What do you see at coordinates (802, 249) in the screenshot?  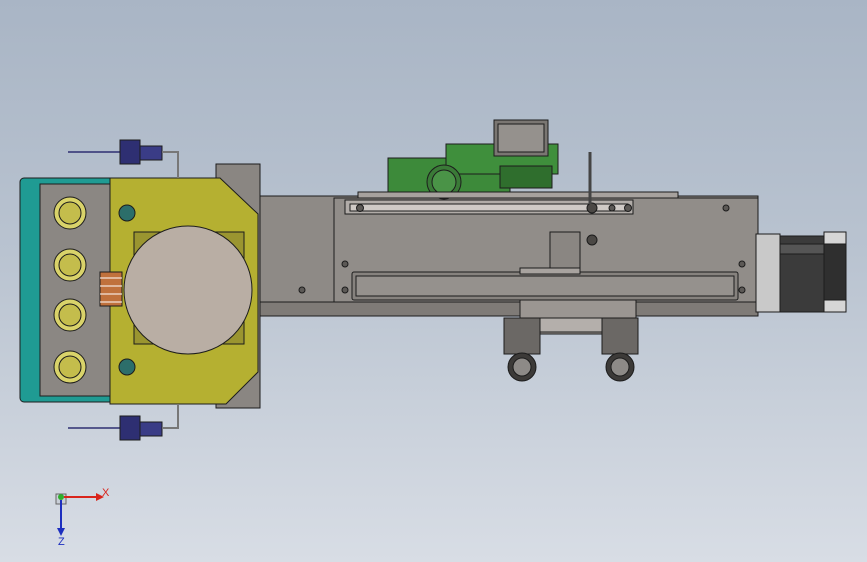 I see `motor-stripe` at bounding box center [802, 249].